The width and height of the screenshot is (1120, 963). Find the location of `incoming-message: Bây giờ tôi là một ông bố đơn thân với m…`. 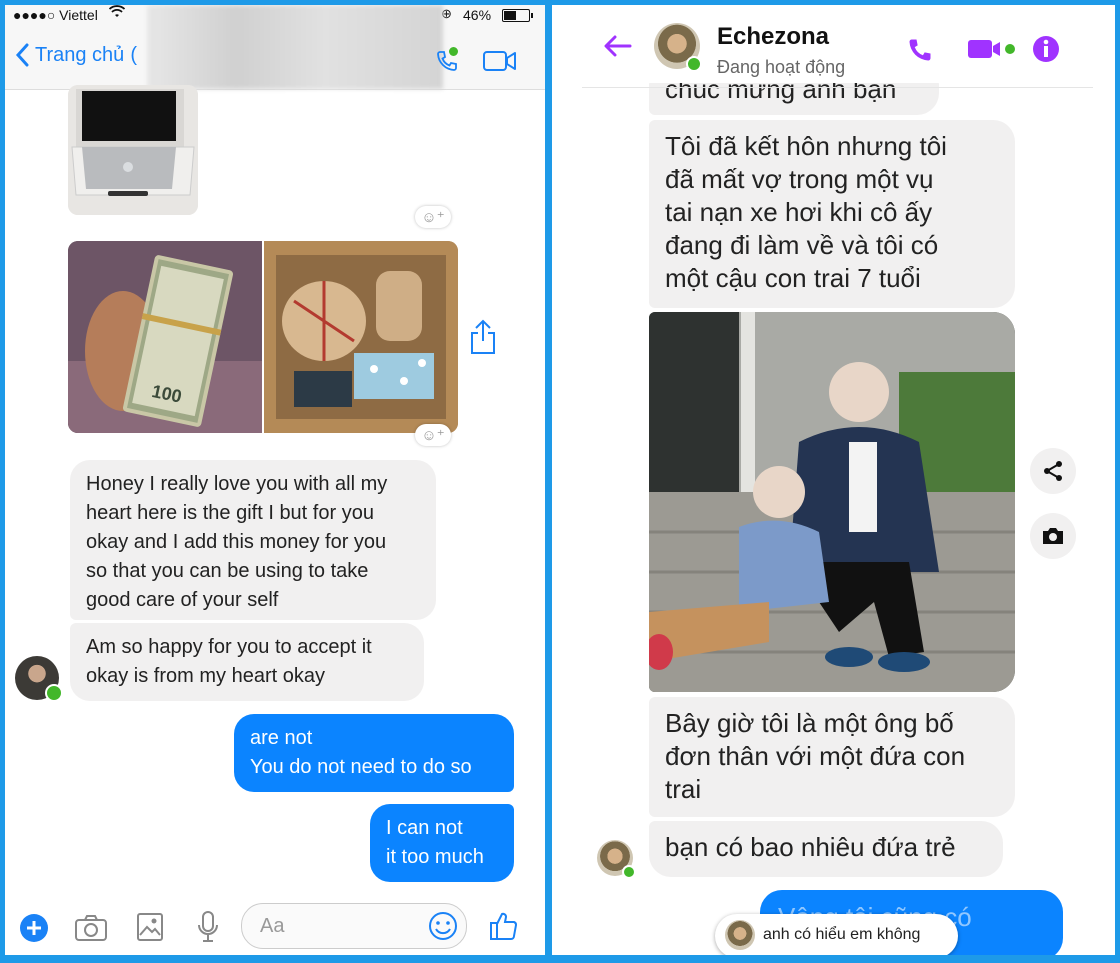

incoming-message: Bây giờ tôi là một ông bố đơn thân với m… is located at coordinates (832, 757).